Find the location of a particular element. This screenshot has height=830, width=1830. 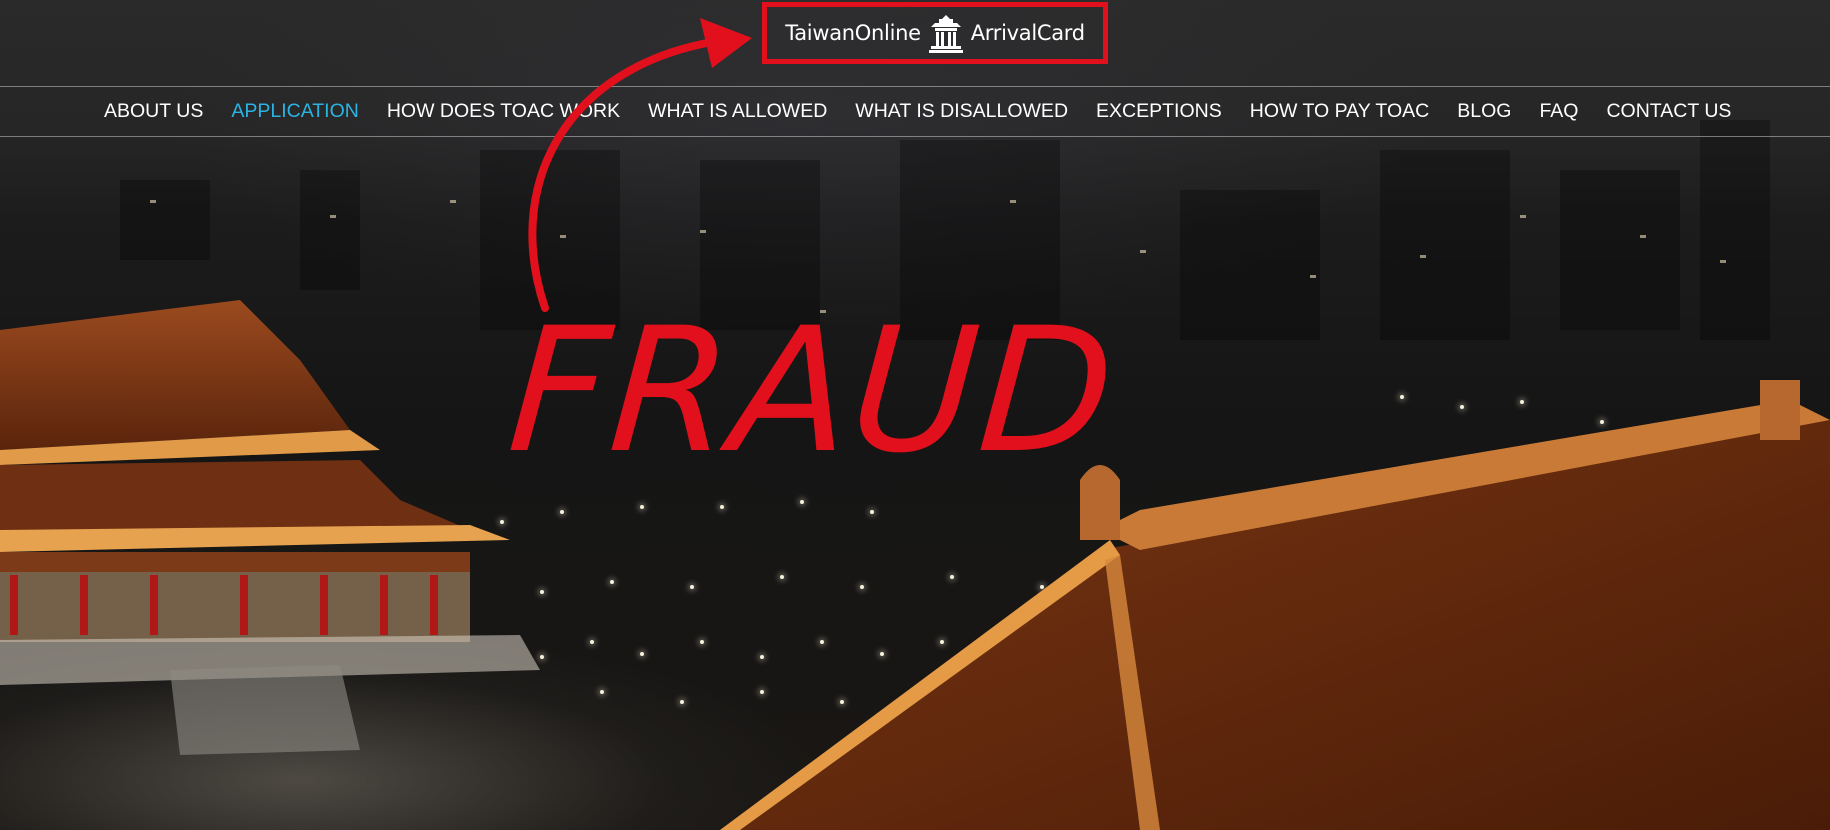

site-logo: TaiwanOnline ArrivalCard is located at coordinates (935, 33).